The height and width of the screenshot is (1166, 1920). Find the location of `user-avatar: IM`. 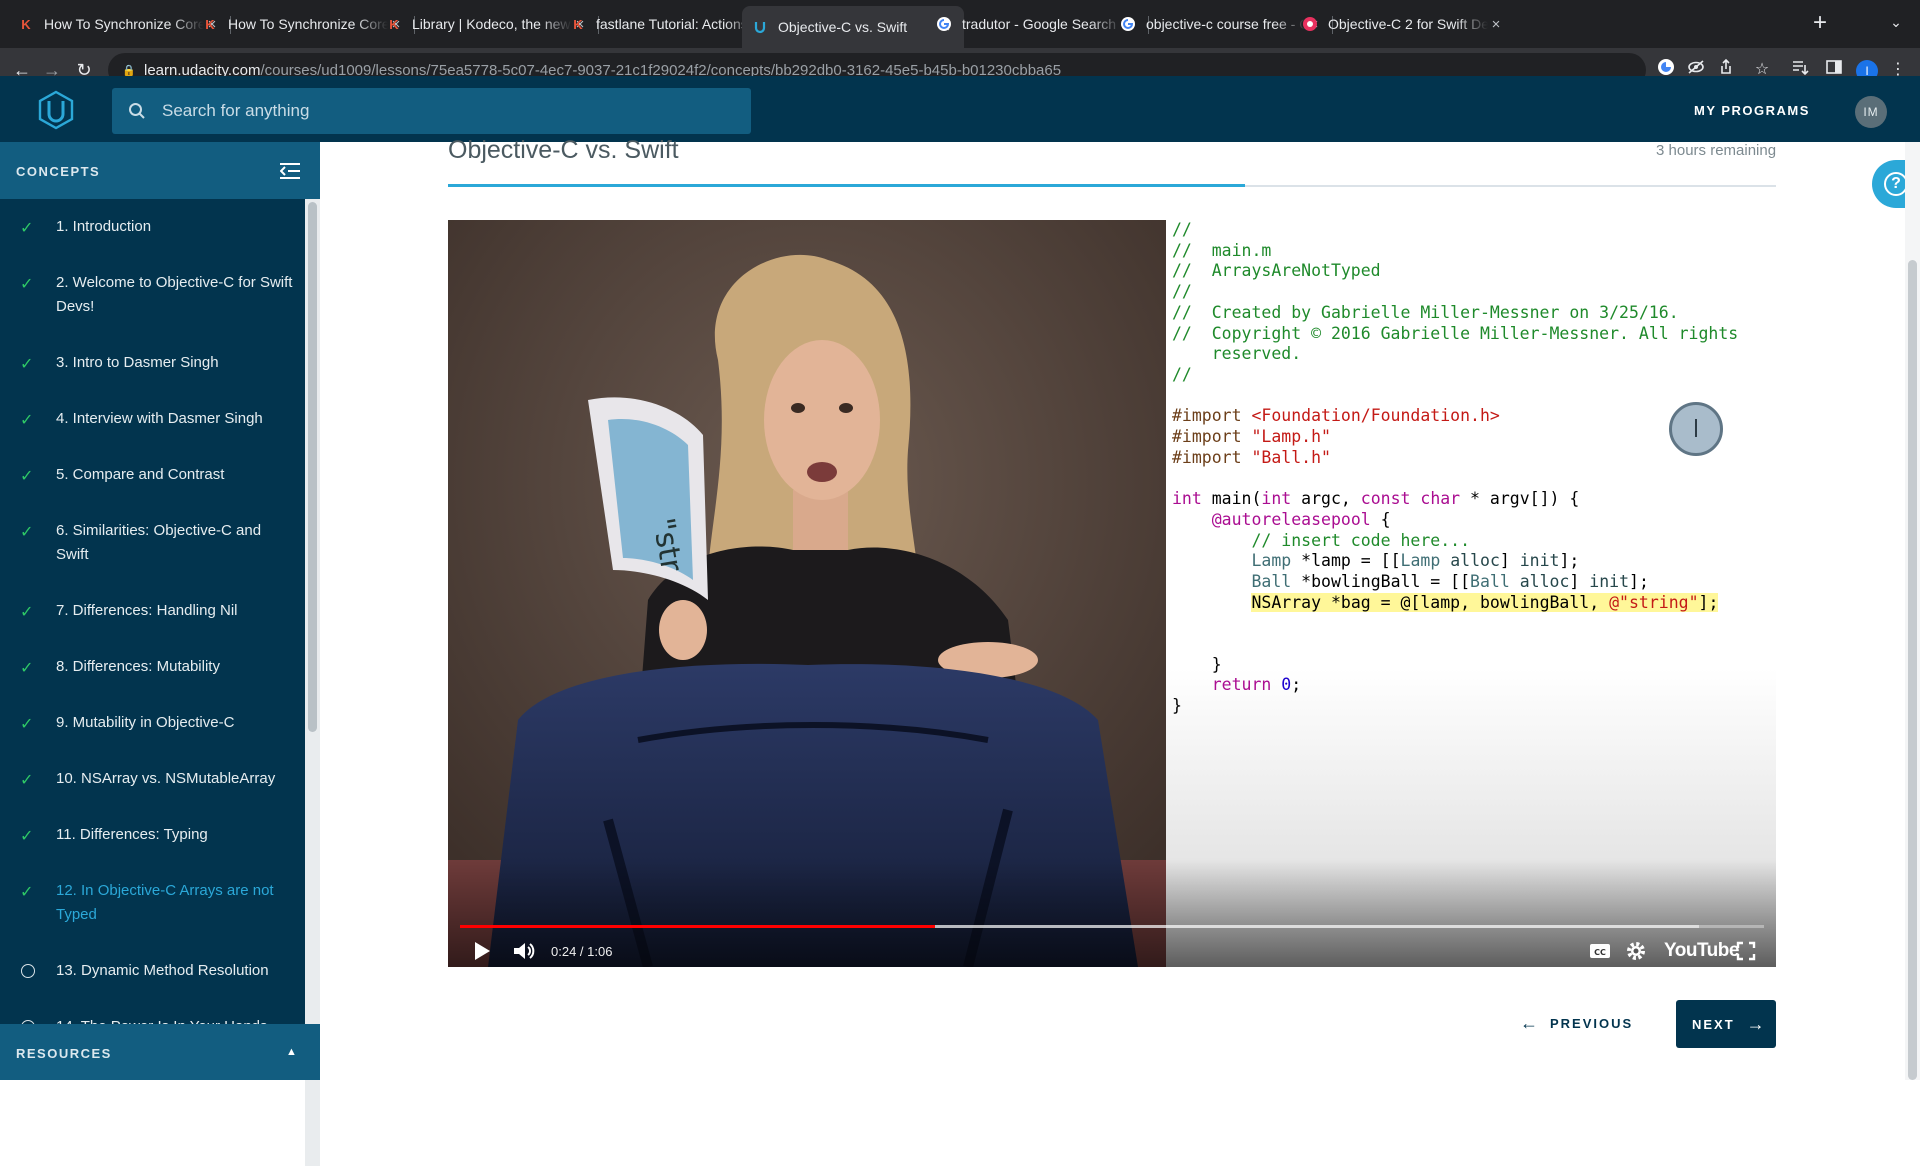

user-avatar: IM is located at coordinates (1871, 112).